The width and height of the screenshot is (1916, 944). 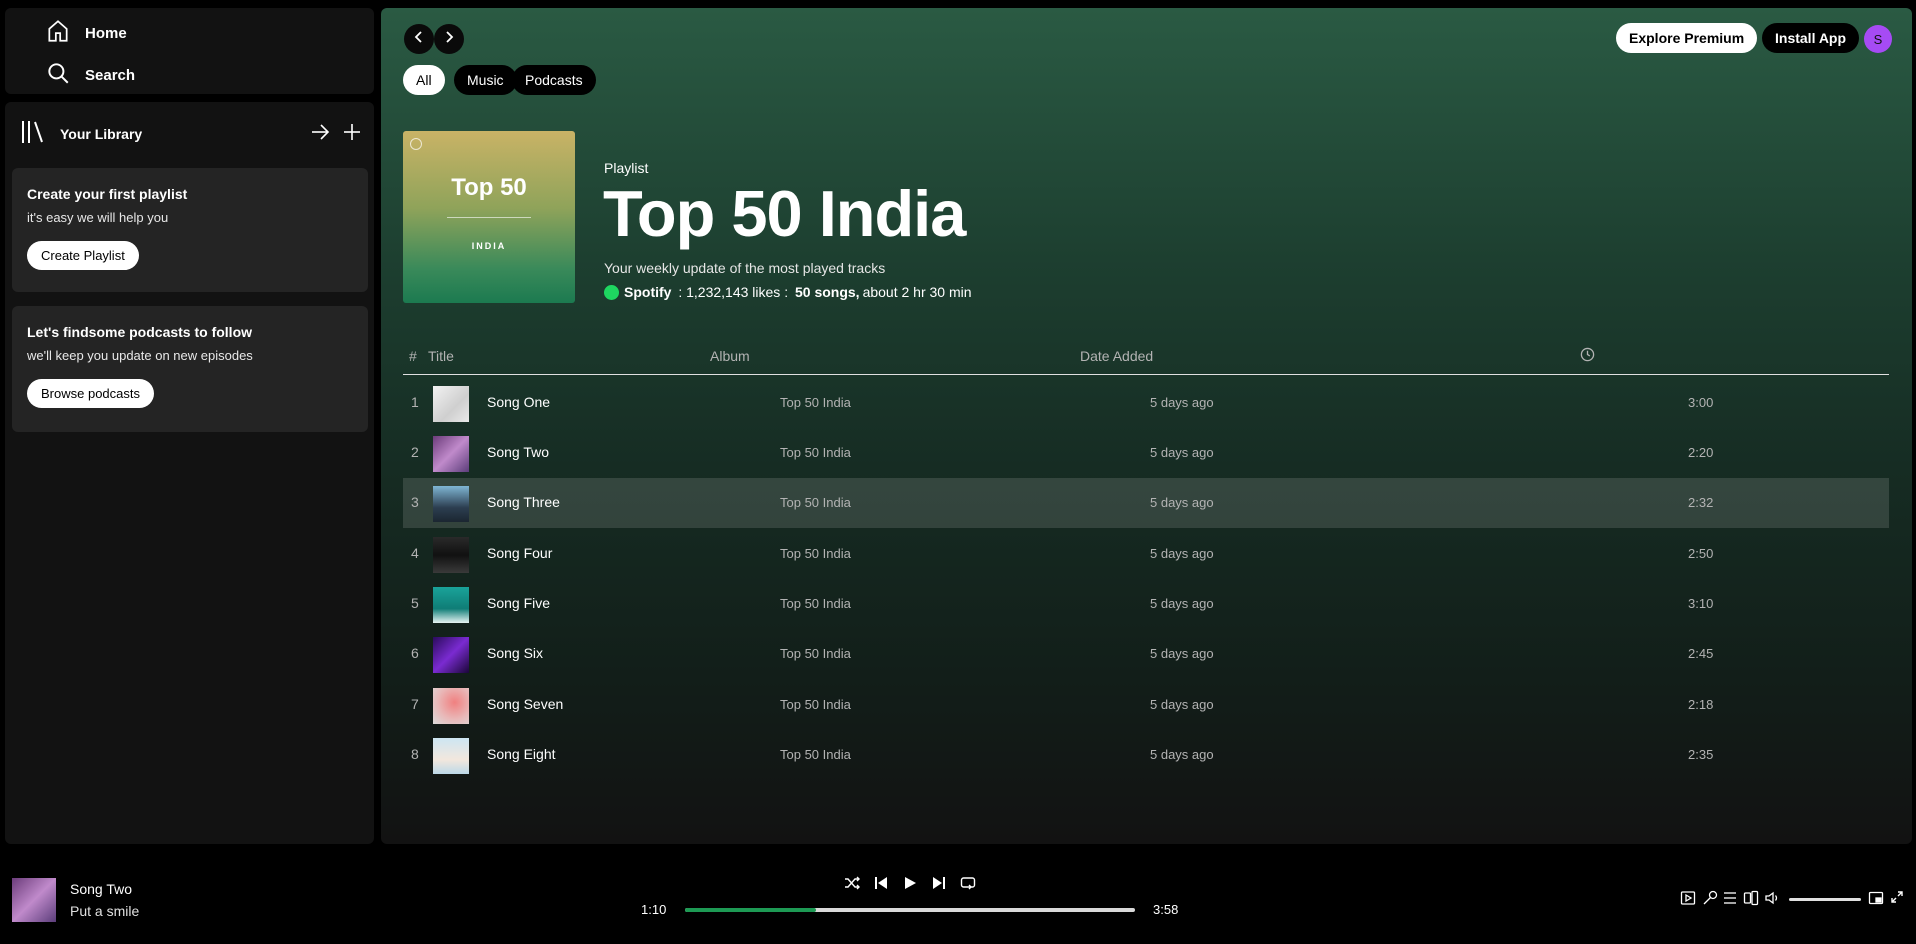 I want to click on shuffle-button, so click(x=852, y=885).